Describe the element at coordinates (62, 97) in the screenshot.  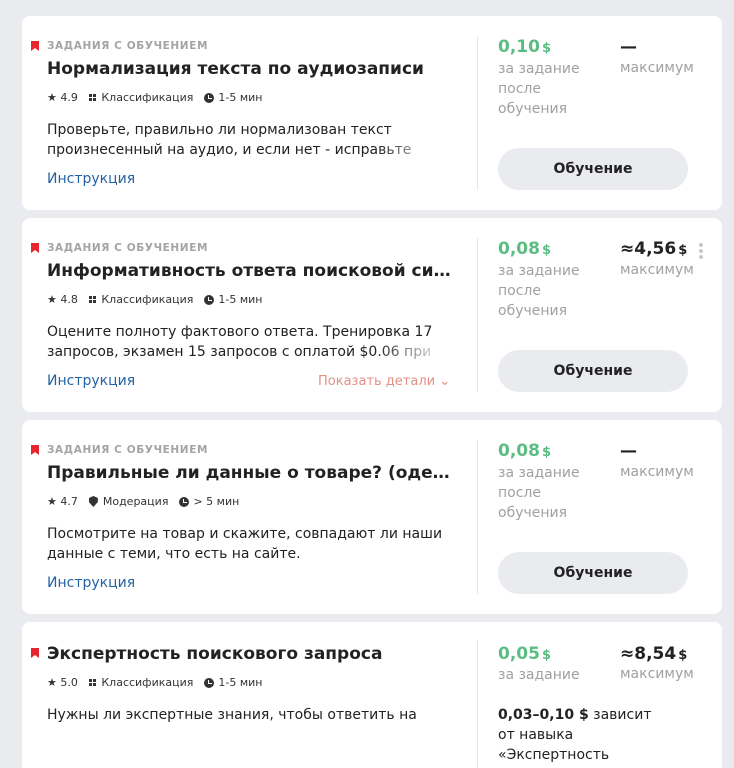
I see `rating: ★ 4.9` at that location.